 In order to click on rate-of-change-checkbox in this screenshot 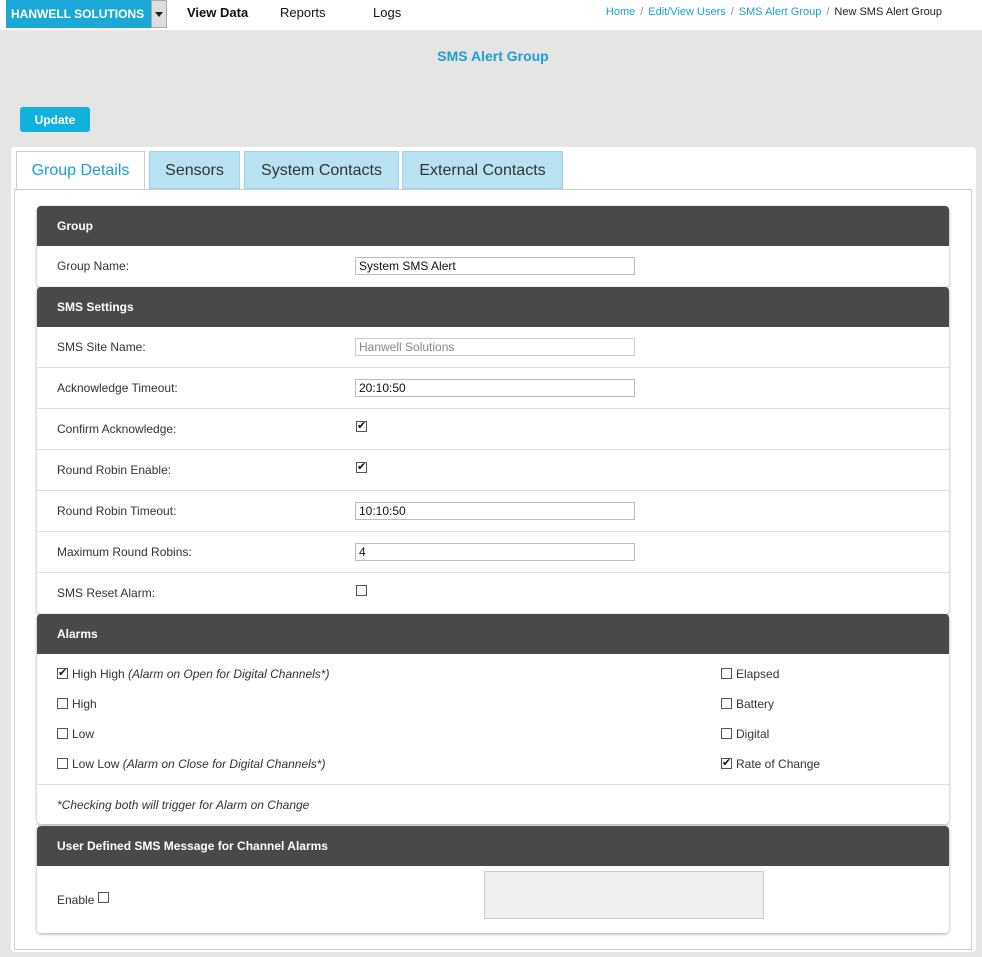, I will do `click(726, 763)`.